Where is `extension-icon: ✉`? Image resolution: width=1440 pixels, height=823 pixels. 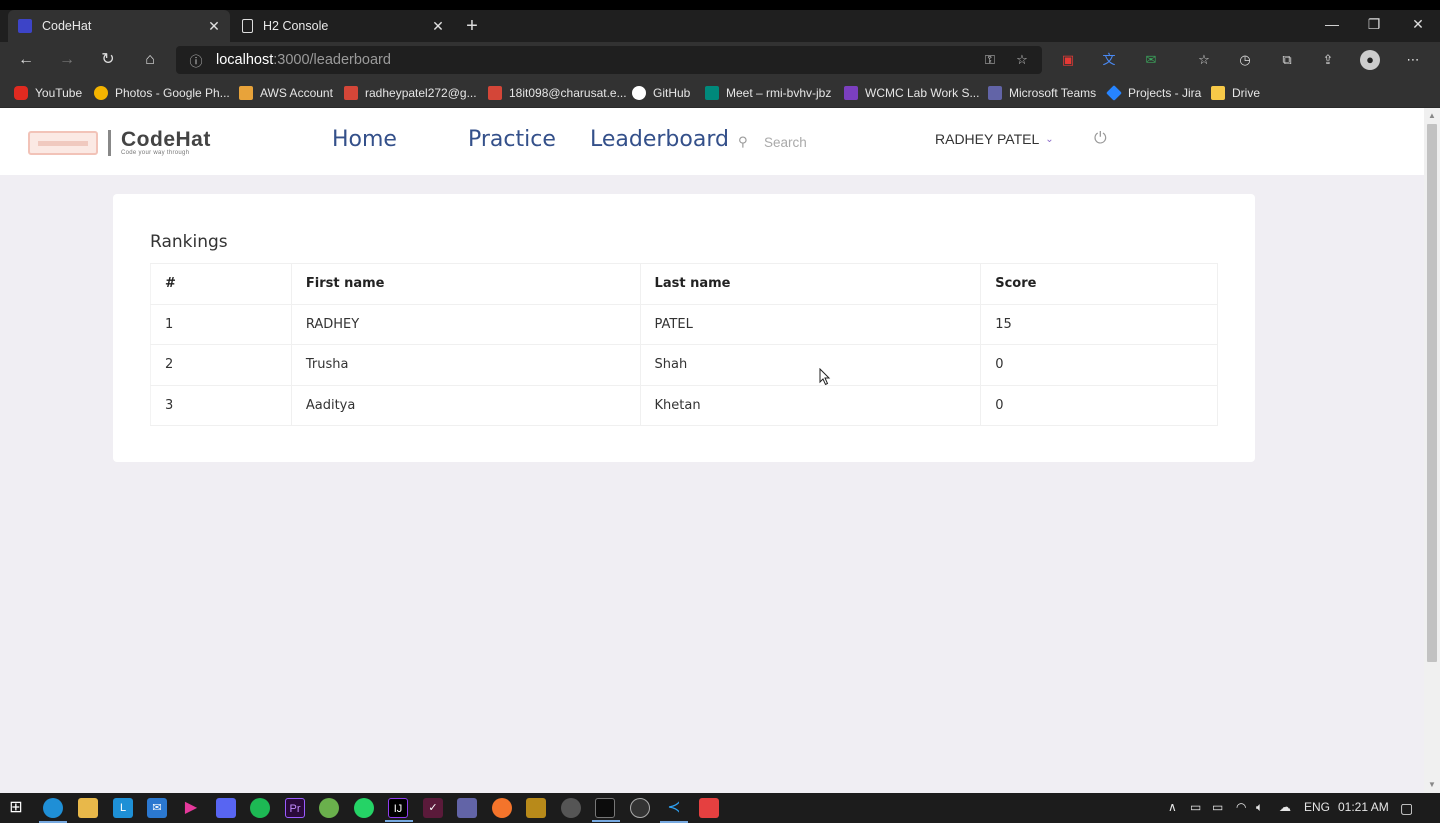 extension-icon: ✉ is located at coordinates (1151, 60).